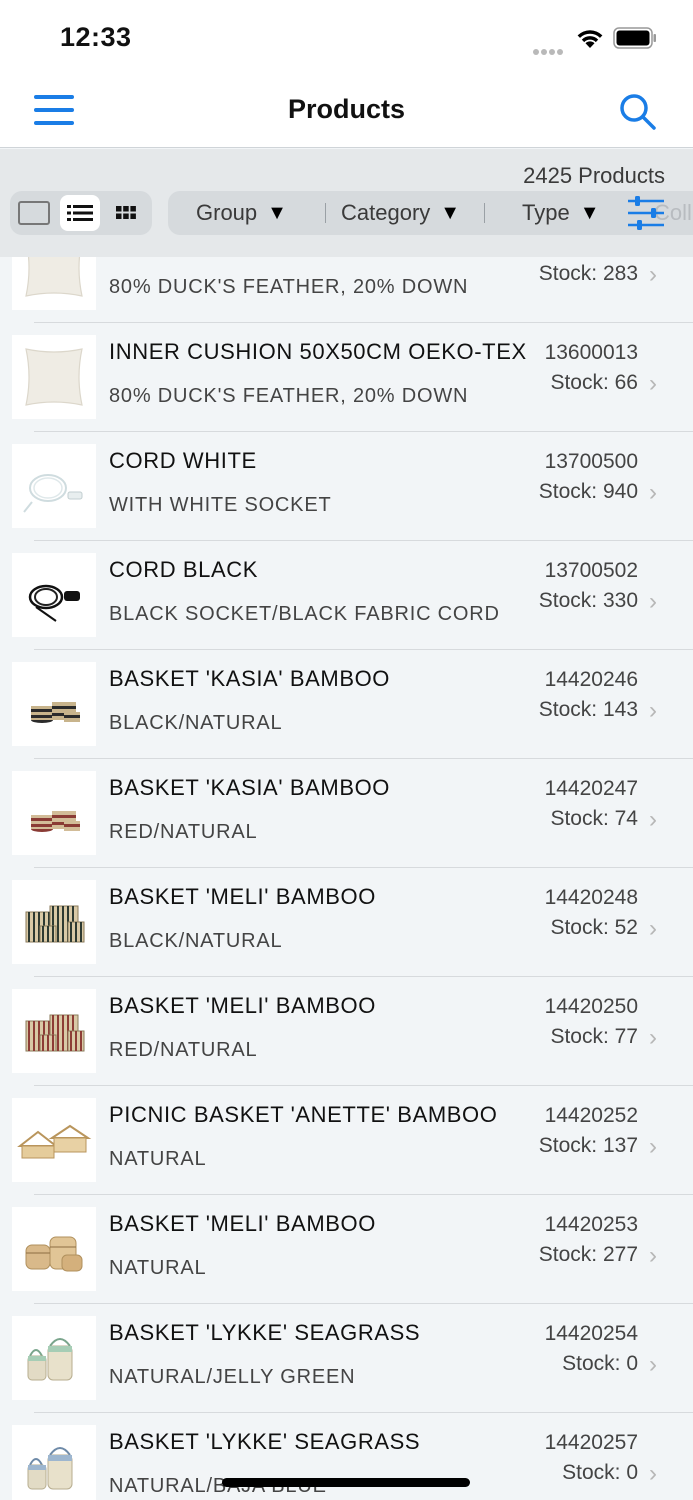  Describe the element at coordinates (591, 897) in the screenshot. I see `product-code: 14420248` at that location.